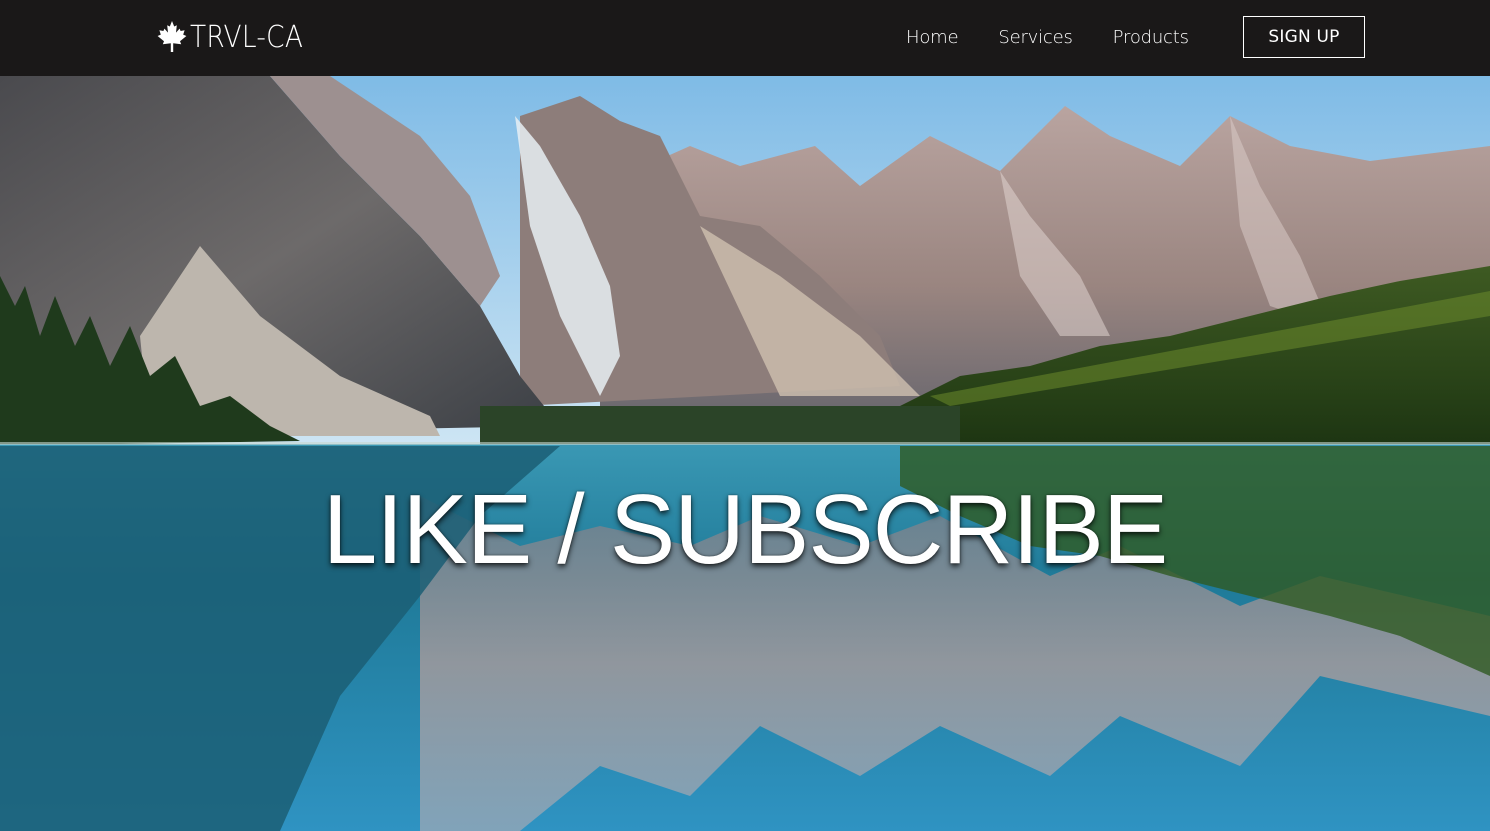  I want to click on hero-headline: LIKE / SUBSCRIBE, so click(745, 529).